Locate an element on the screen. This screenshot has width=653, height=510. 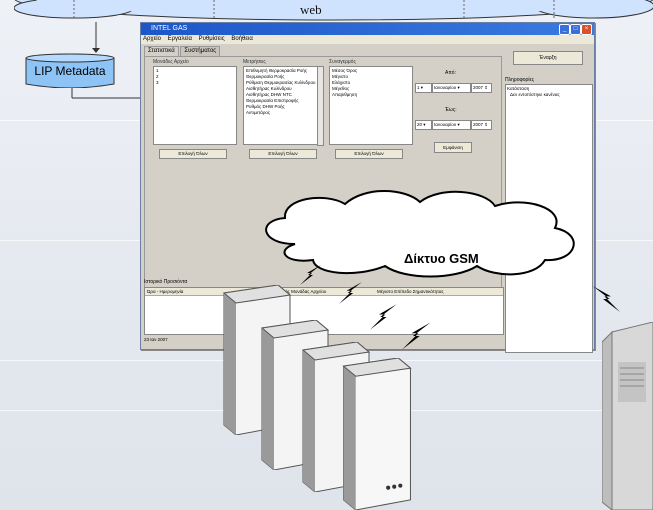
status-text: 23 Ιαν 2007 is located at coordinates (156, 339).